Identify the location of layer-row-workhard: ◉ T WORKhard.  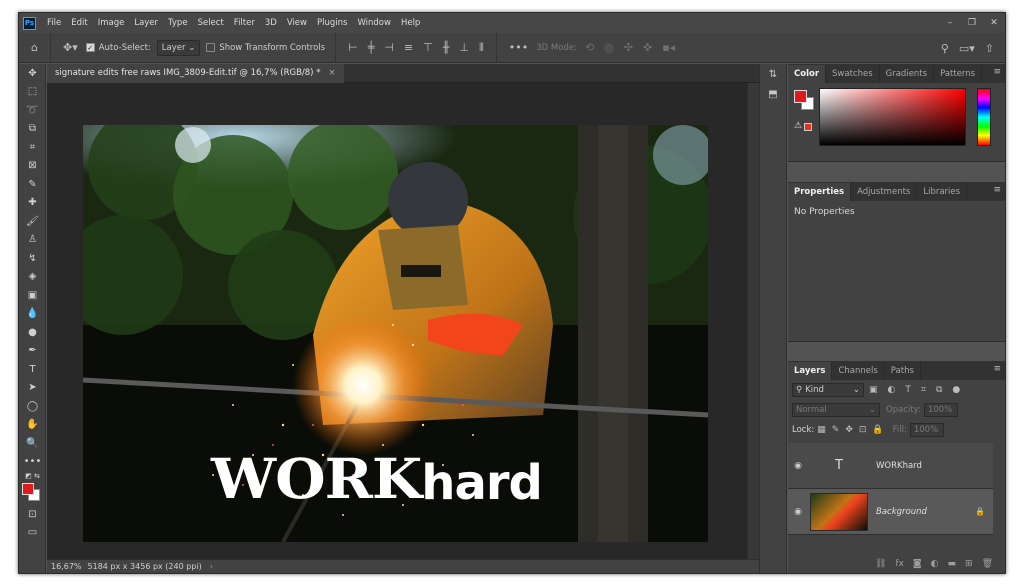
(890, 466).